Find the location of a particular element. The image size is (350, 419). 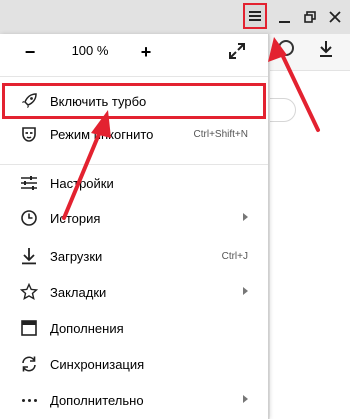

hamburger-icon is located at coordinates (255, 16).